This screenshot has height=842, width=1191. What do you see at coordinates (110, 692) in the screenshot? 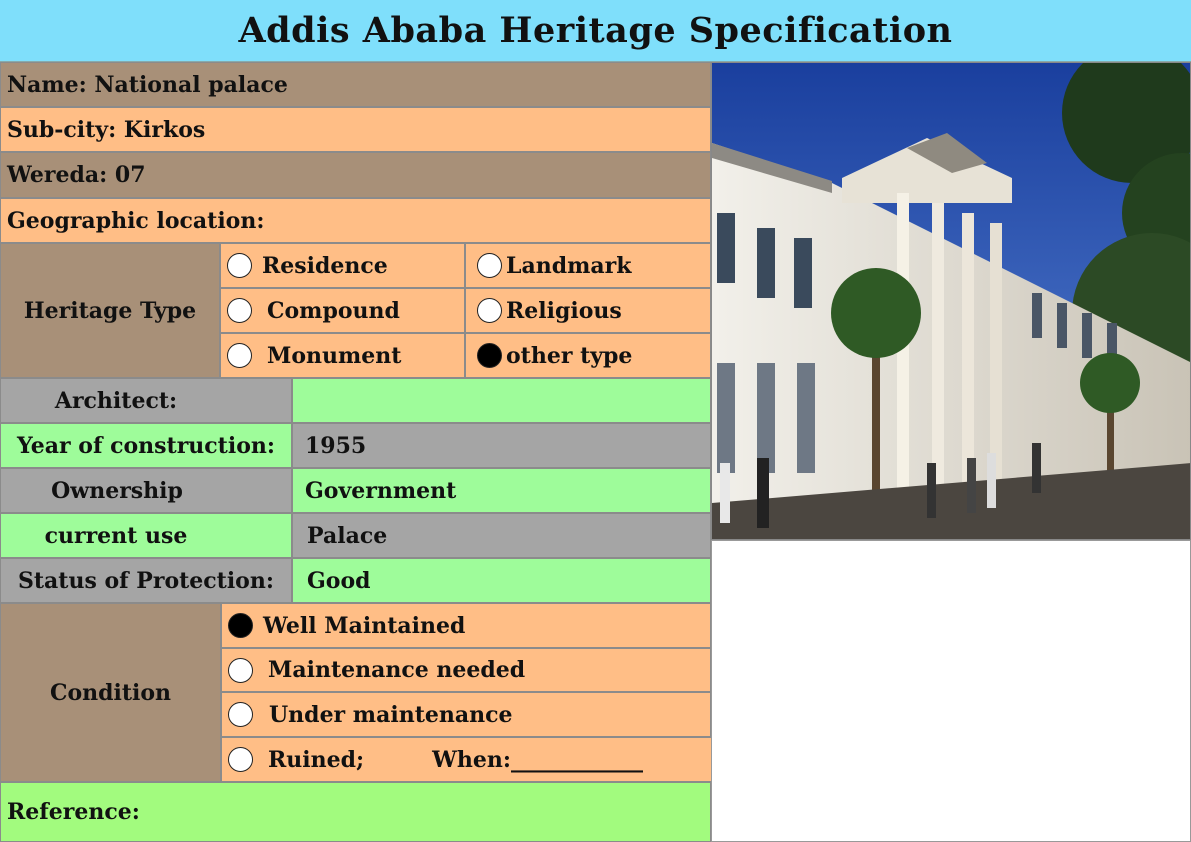
I see `condition-label: Condition` at bounding box center [110, 692].